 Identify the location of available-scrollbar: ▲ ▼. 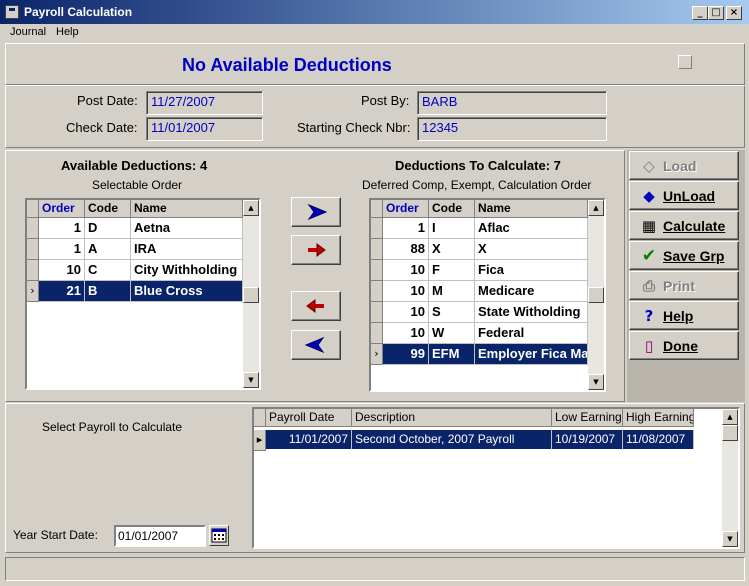
(251, 294).